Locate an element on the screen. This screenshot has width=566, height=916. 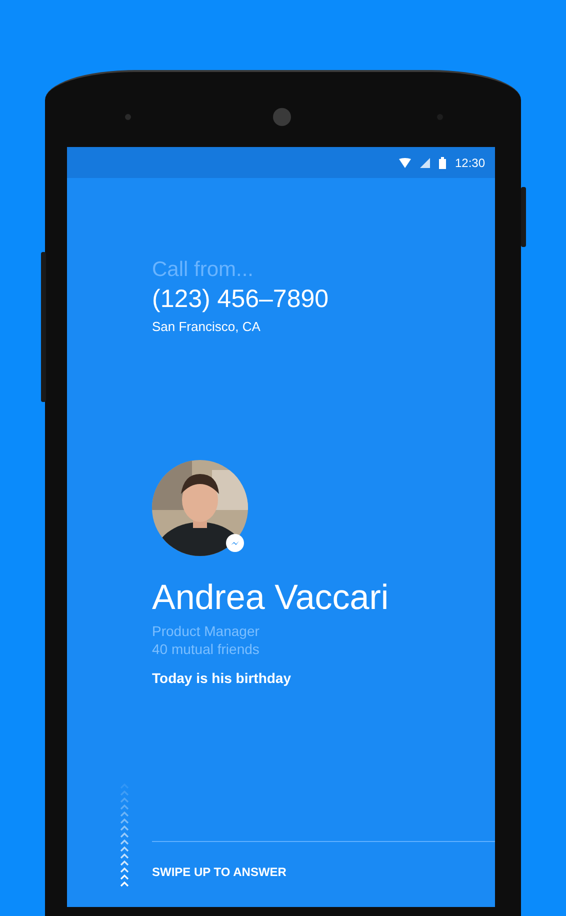
wifi-icon is located at coordinates (404, 163).